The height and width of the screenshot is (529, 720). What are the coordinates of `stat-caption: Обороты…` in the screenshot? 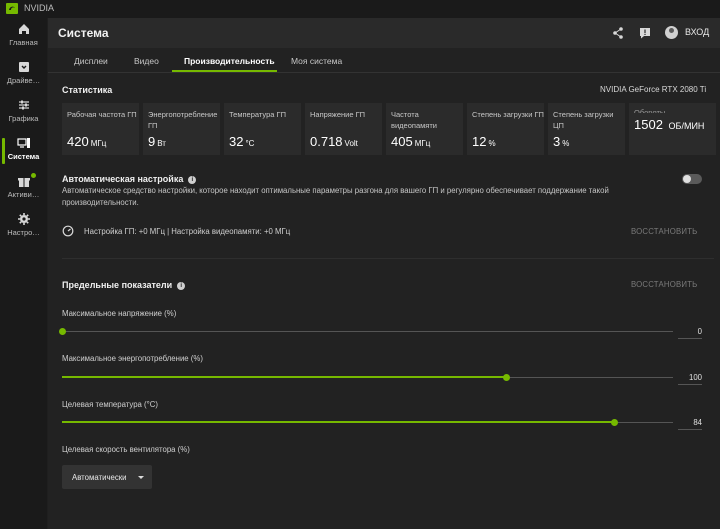 It's located at (653, 110).